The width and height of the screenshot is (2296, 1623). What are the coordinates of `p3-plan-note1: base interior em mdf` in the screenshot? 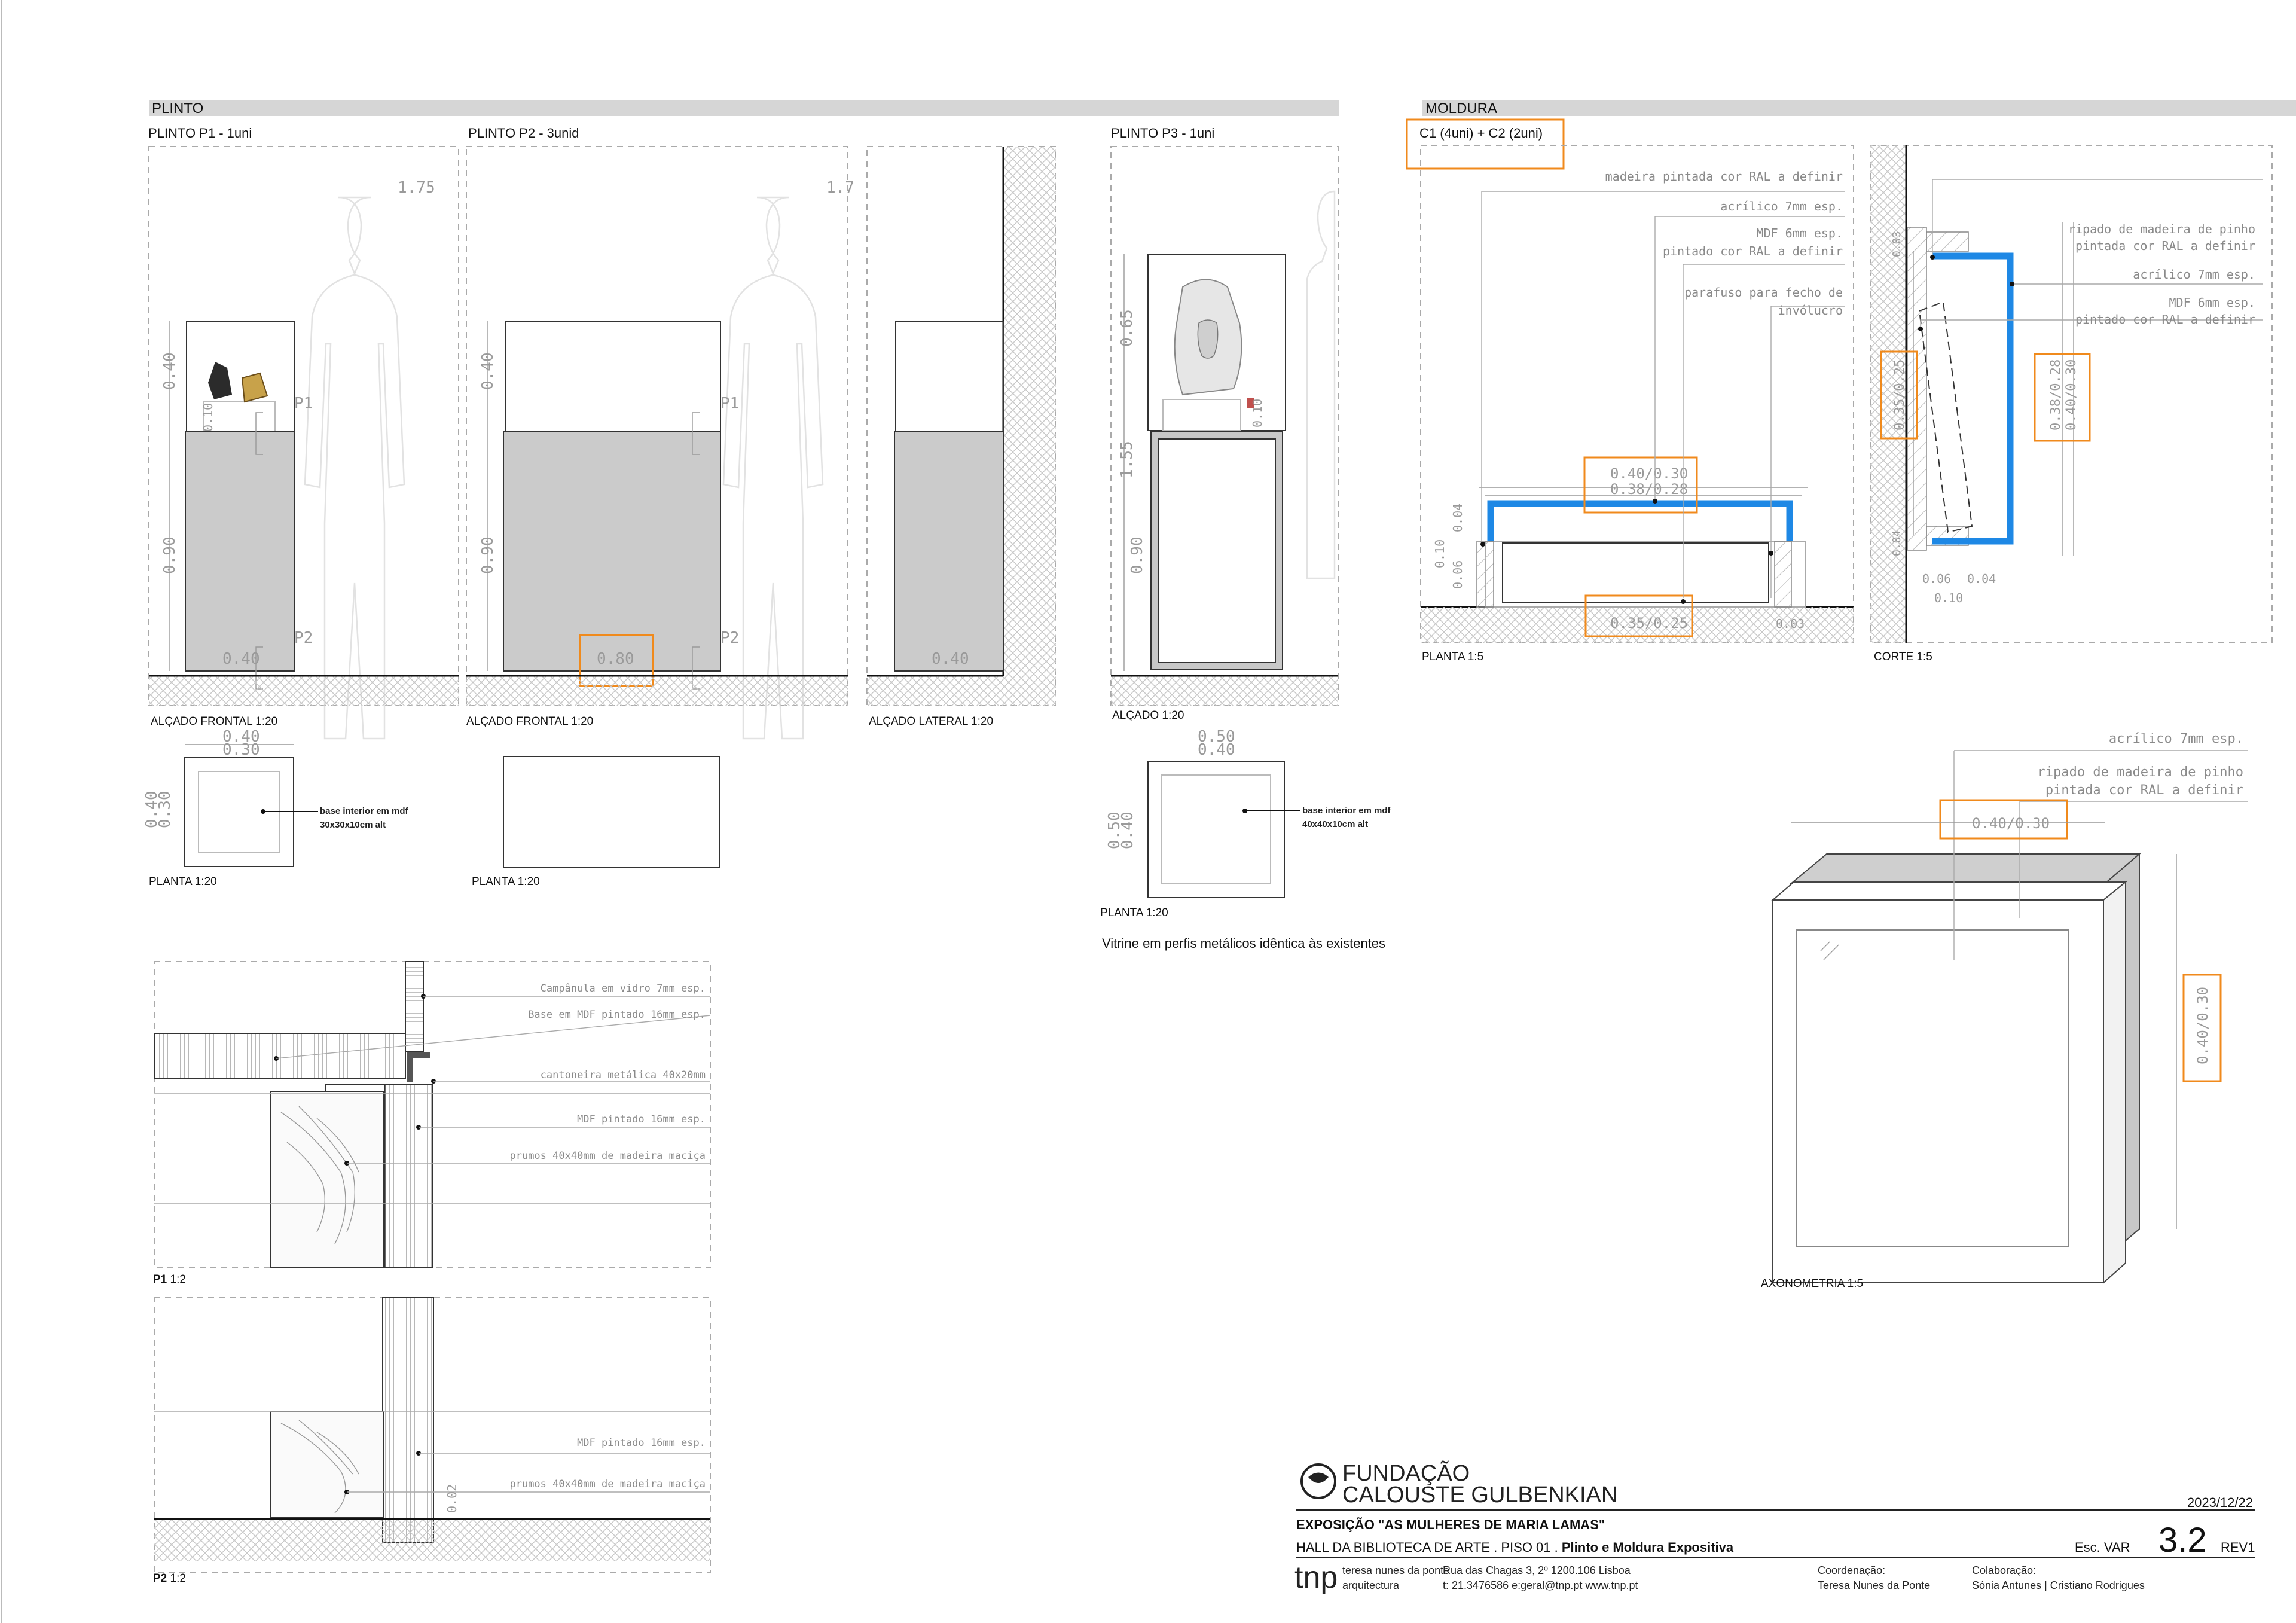 It's located at (1346, 811).